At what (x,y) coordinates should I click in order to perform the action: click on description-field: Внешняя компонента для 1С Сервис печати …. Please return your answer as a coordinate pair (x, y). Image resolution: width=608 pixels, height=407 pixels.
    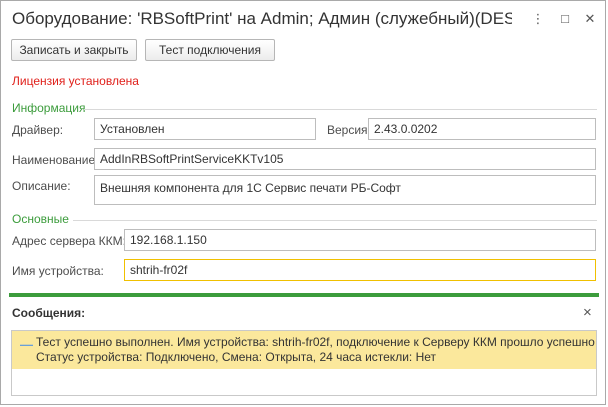
    Looking at the image, I should click on (345, 190).